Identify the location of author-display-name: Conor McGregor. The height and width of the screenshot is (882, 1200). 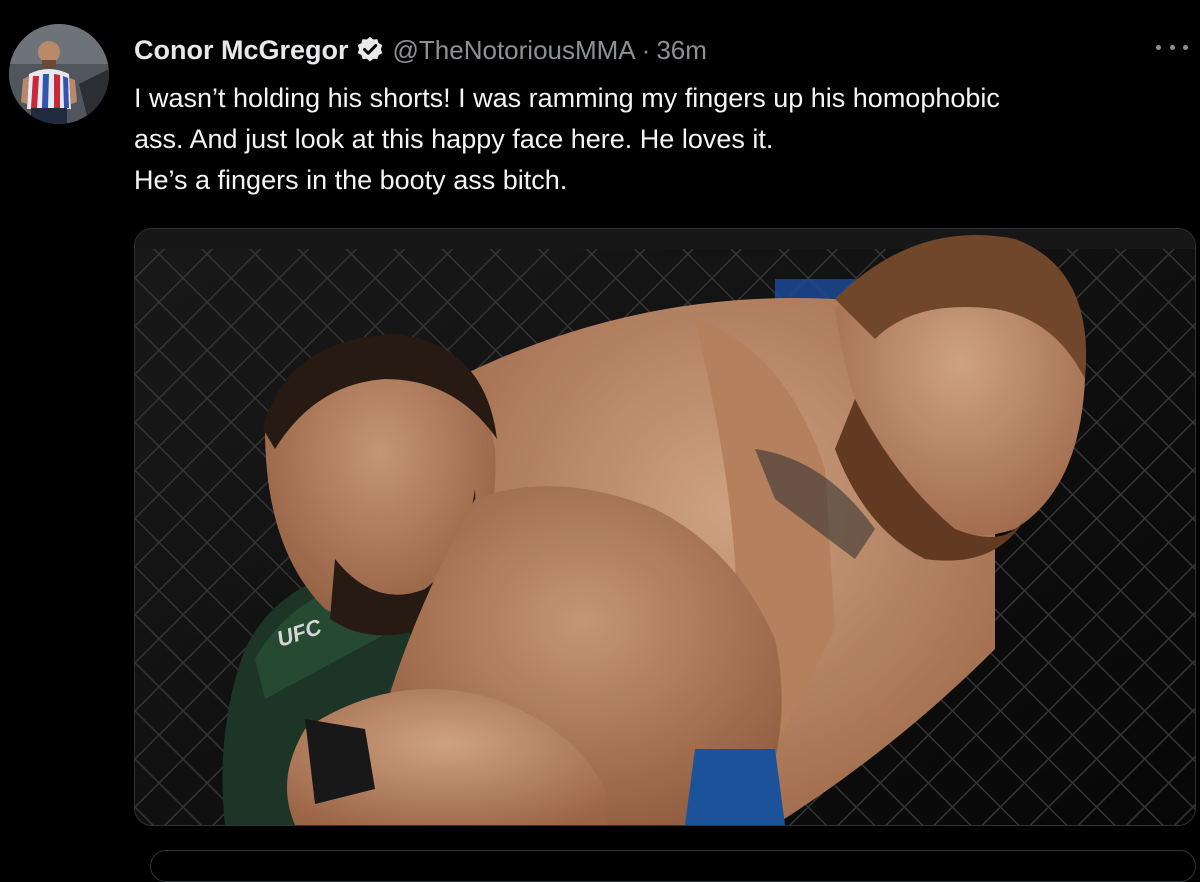
(241, 50).